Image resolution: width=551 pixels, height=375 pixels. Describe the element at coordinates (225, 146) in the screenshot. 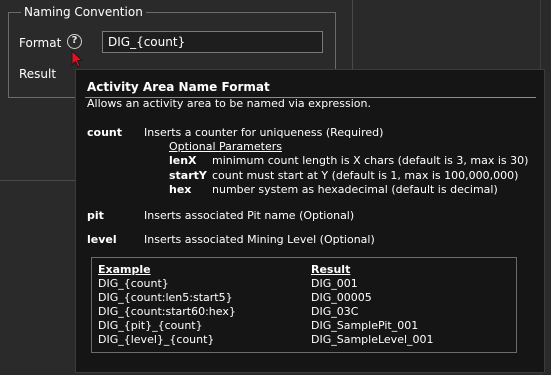

I see `optional-parameters-header: Optional Parameters` at that location.